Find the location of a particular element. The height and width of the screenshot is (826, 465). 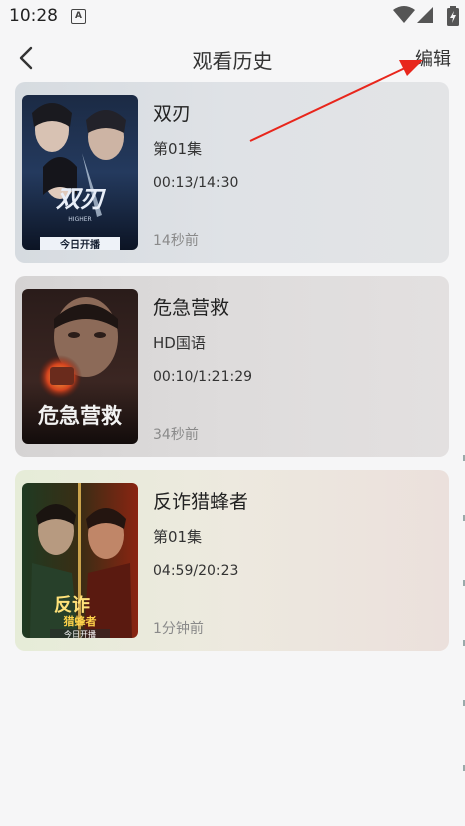

poster-title-text: 危急营救 is located at coordinates (80, 416).